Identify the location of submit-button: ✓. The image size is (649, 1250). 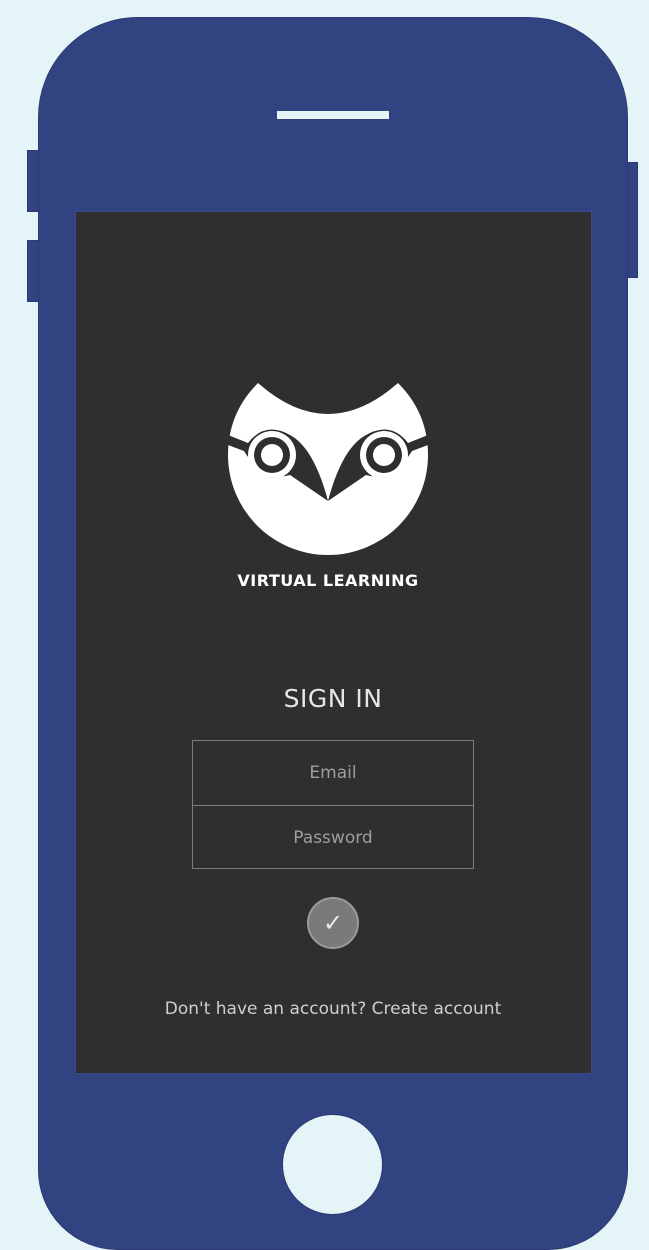
(333, 923).